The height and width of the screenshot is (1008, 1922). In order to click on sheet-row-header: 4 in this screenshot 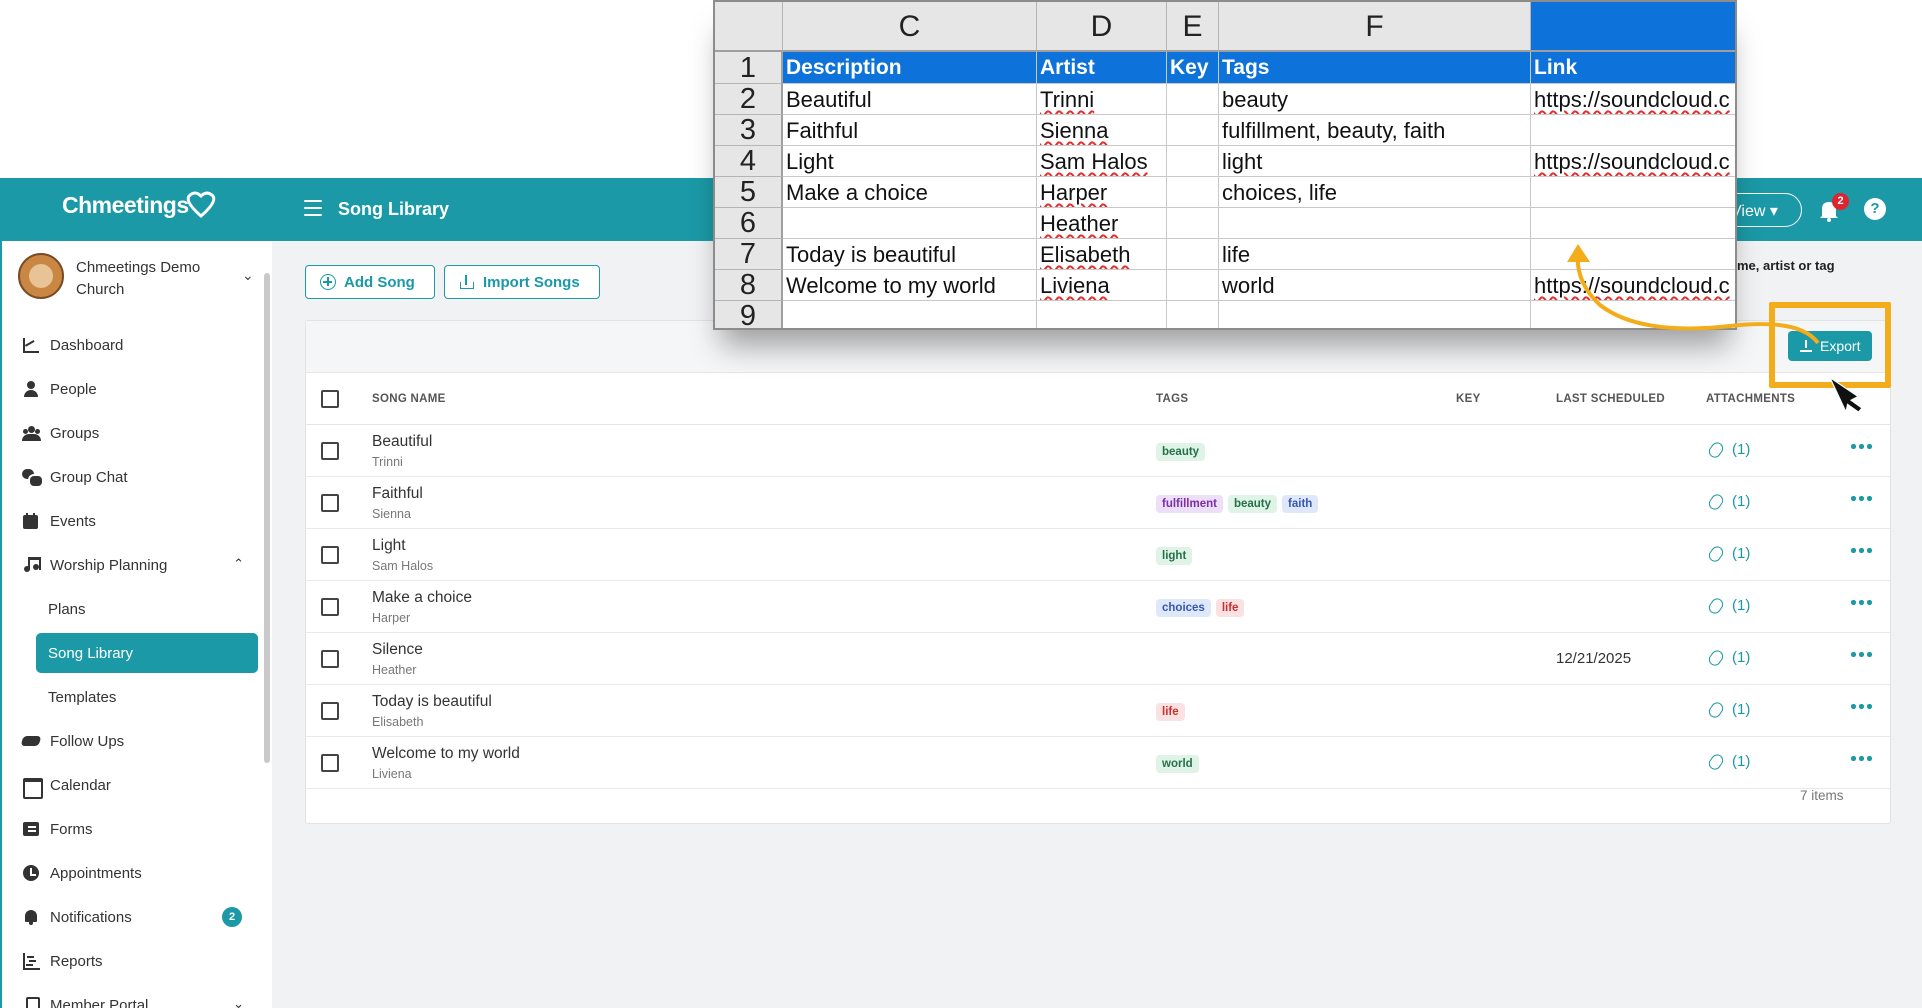, I will do `click(749, 161)`.